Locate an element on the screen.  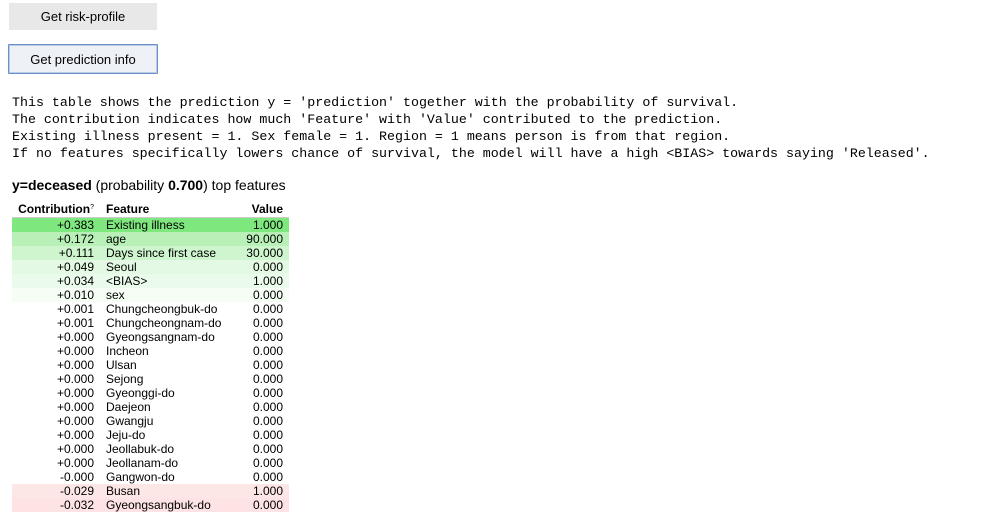
feature-cell: Jeollabuk-do is located at coordinates (140, 449).